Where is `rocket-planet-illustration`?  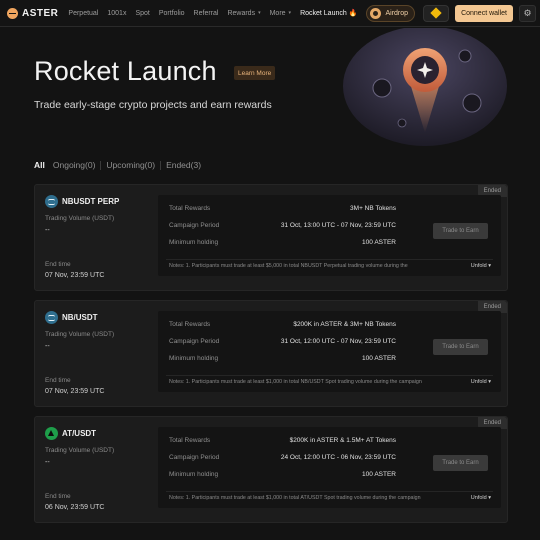
rocket-planet-illustration is located at coordinates (425, 87).